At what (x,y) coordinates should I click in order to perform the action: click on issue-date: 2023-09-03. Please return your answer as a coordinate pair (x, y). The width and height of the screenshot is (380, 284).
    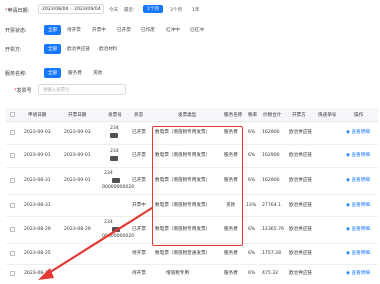
    Looking at the image, I should click on (77, 132).